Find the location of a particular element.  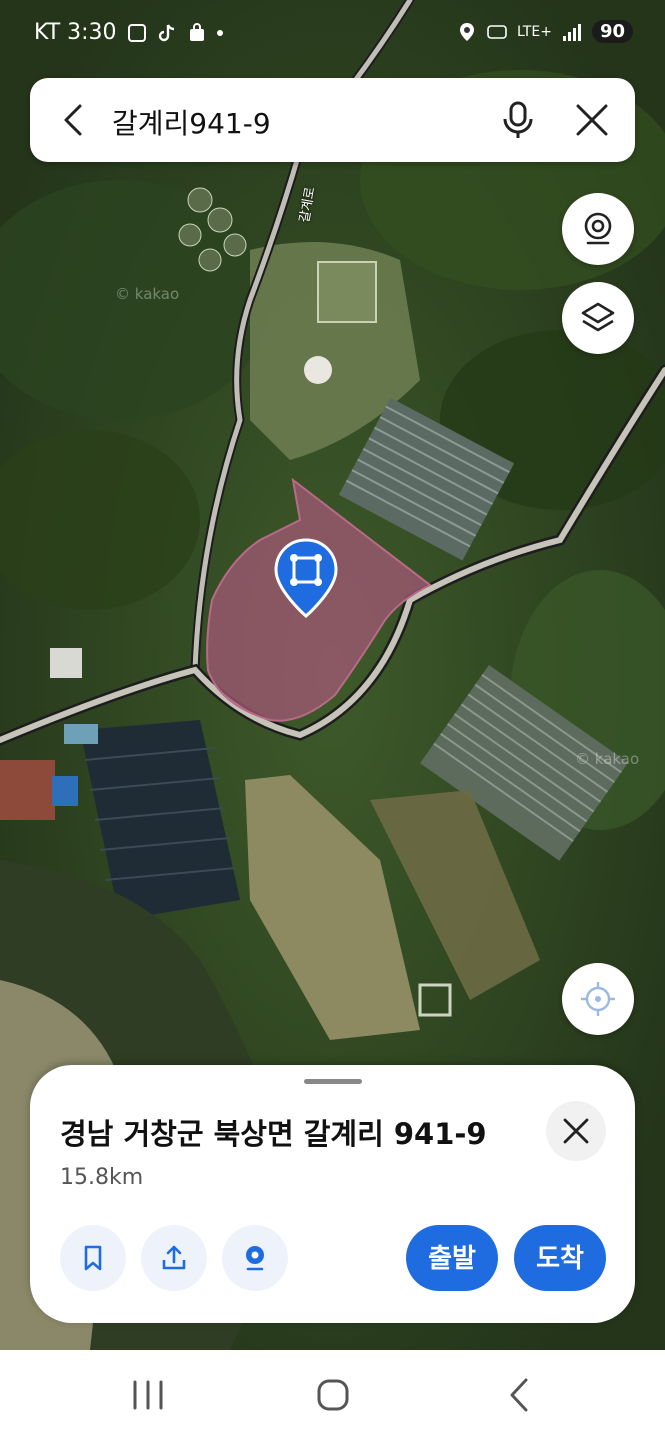

layers-icon is located at coordinates (598, 317).